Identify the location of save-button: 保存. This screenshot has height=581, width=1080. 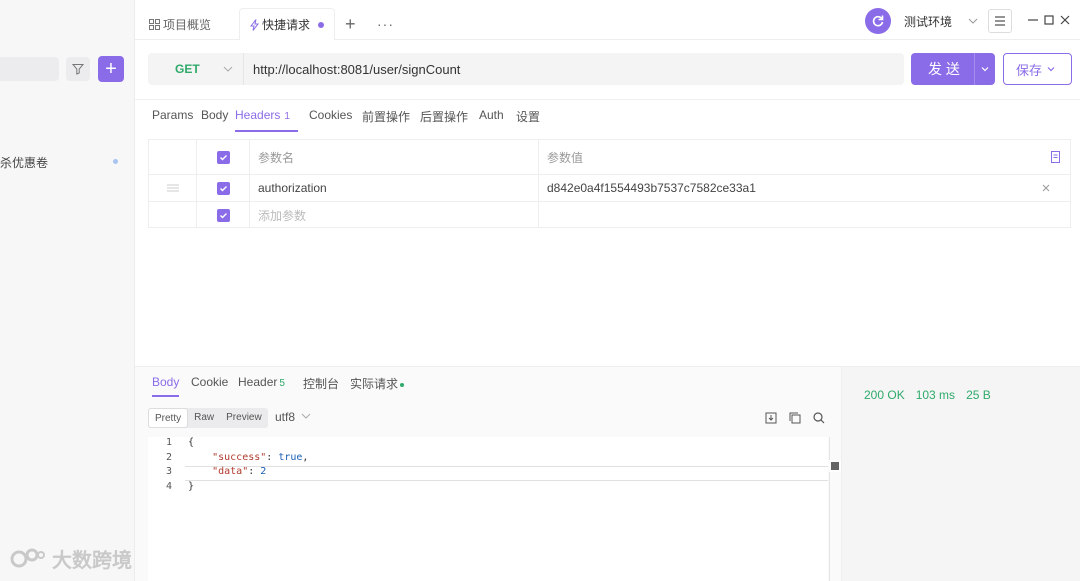
(1037, 69).